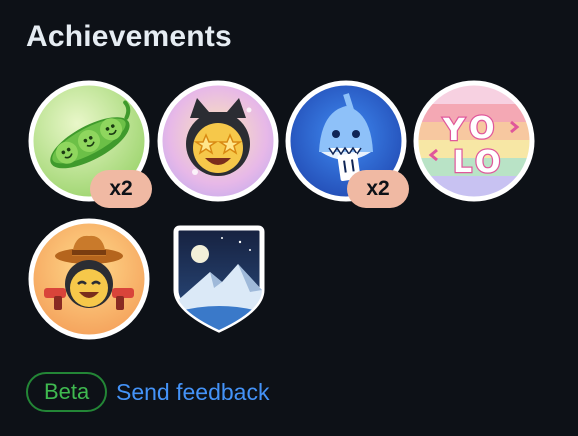 The width and height of the screenshot is (578, 436). I want to click on achievement-arctic-code-vault, so click(219, 279).